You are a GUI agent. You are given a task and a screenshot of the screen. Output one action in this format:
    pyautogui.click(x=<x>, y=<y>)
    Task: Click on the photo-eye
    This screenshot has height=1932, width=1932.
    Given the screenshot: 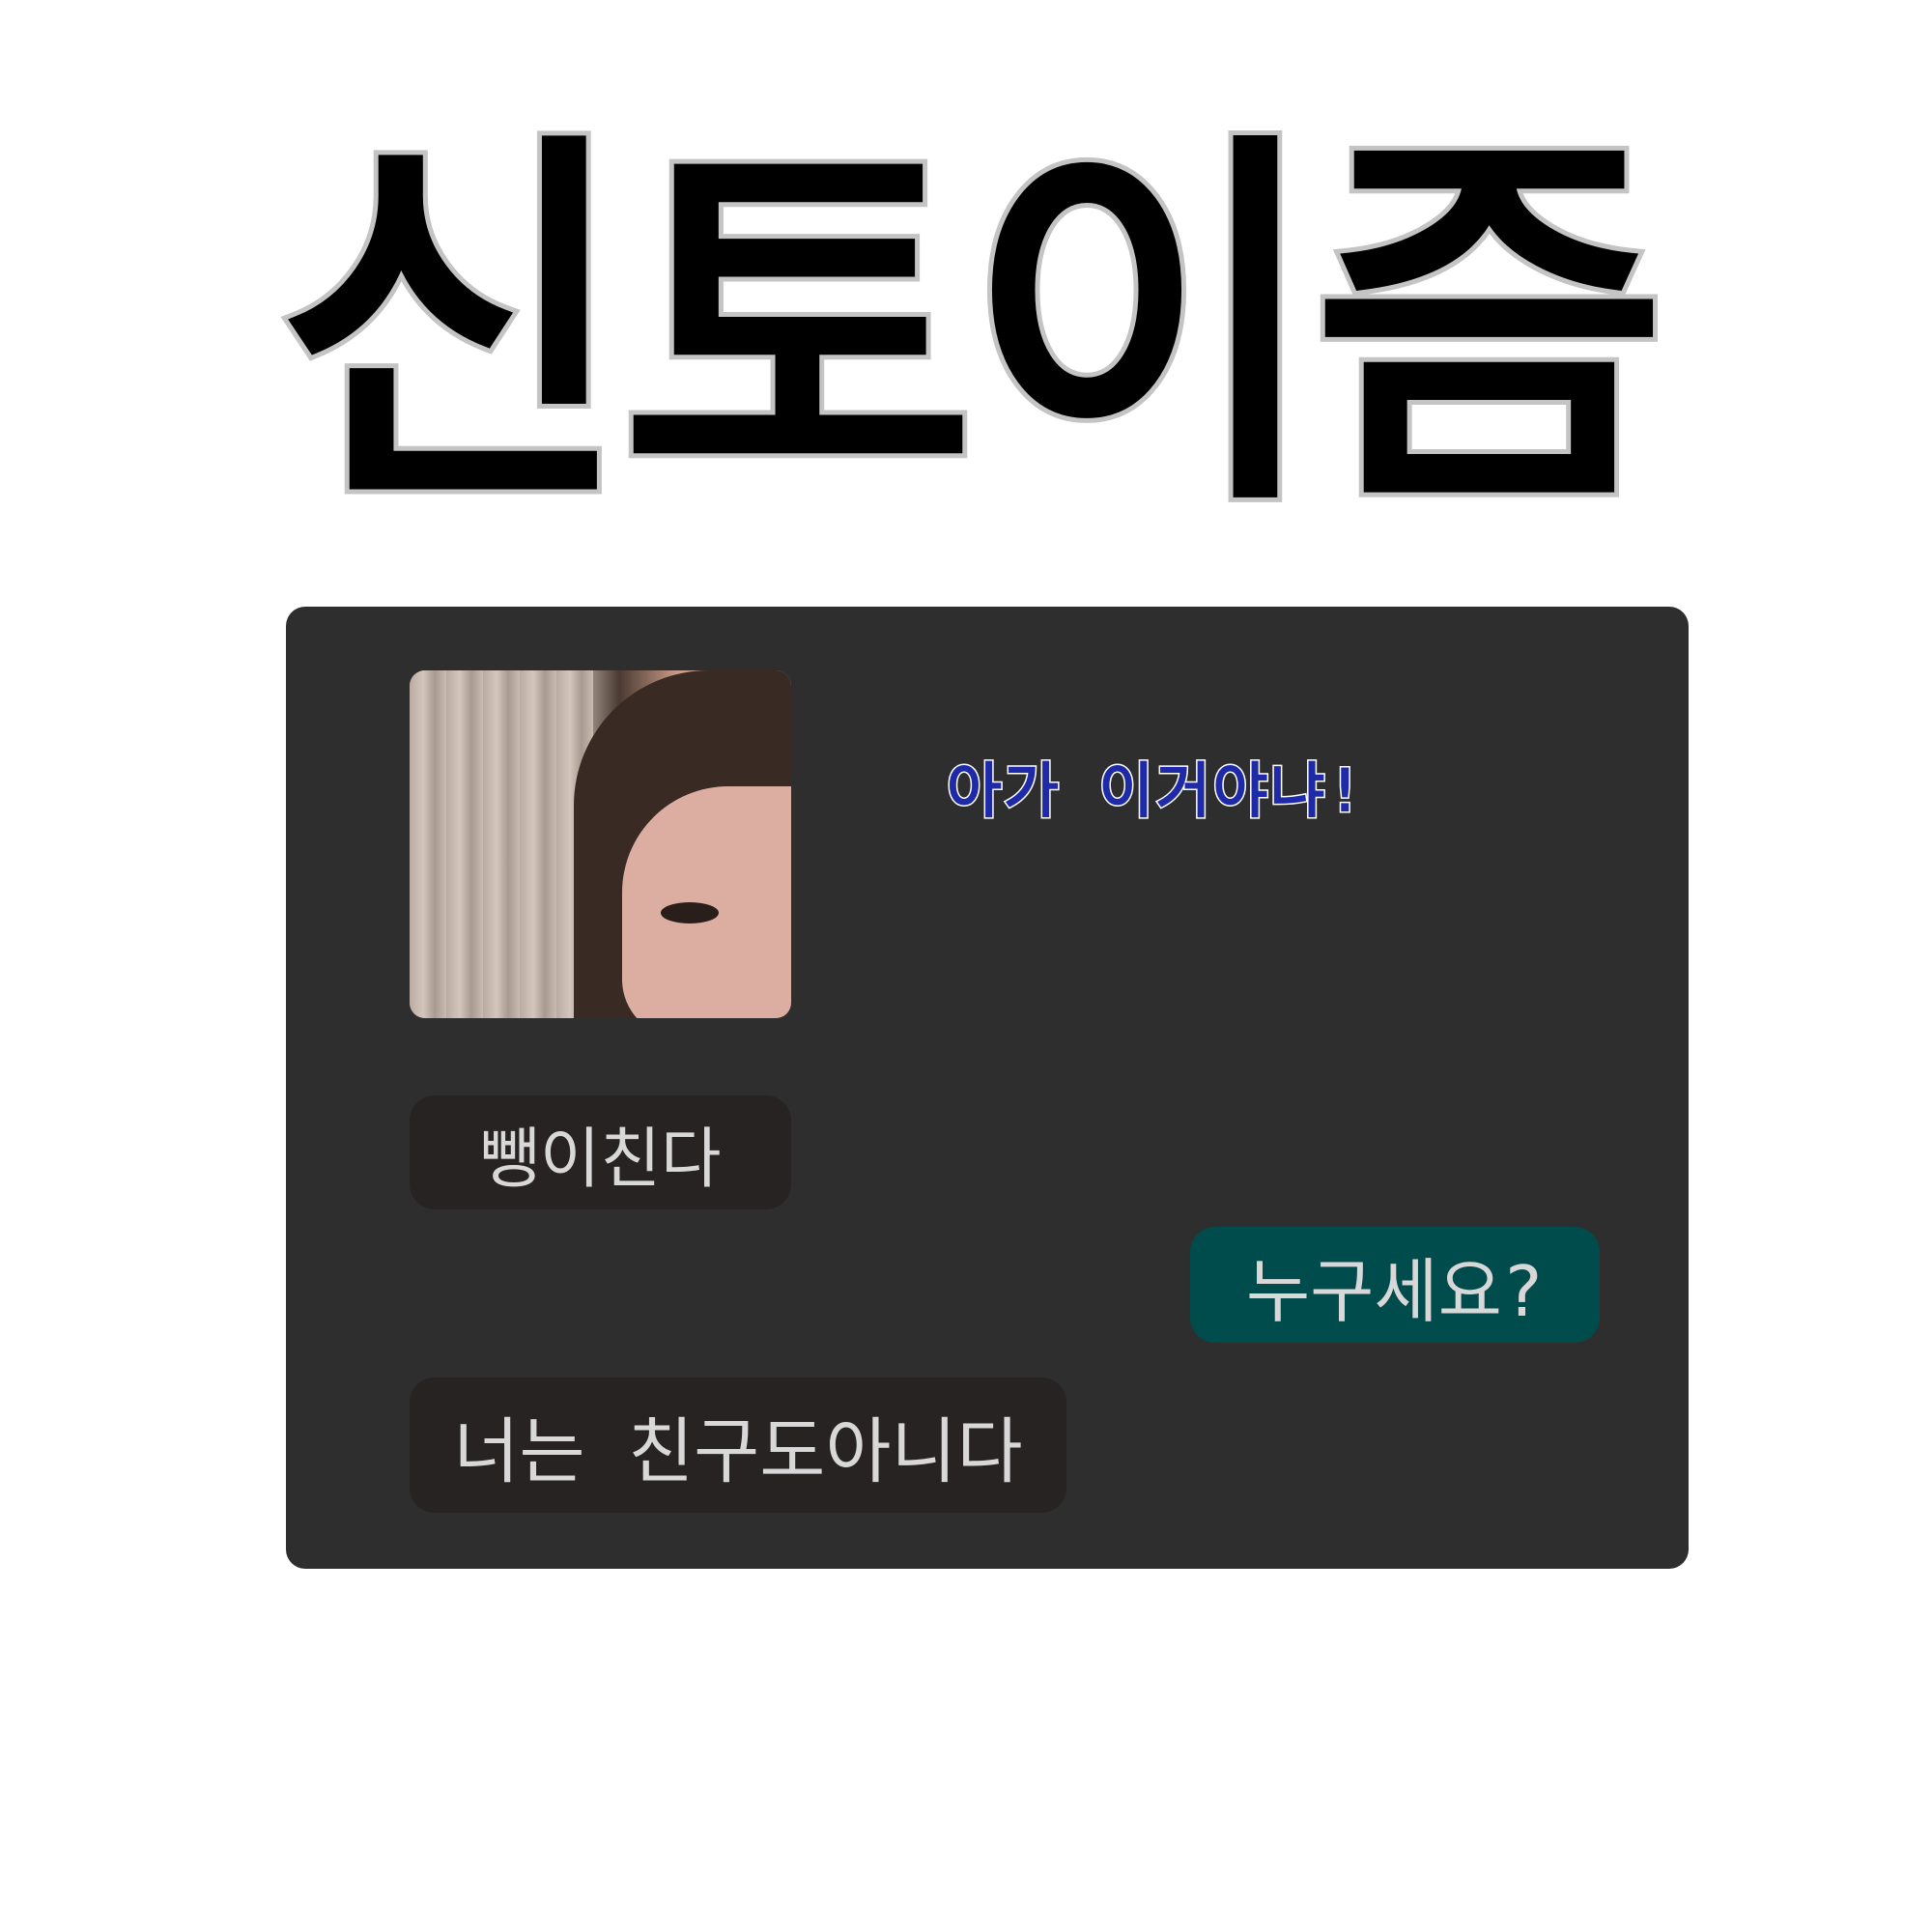 What is the action you would take?
    pyautogui.click(x=690, y=912)
    